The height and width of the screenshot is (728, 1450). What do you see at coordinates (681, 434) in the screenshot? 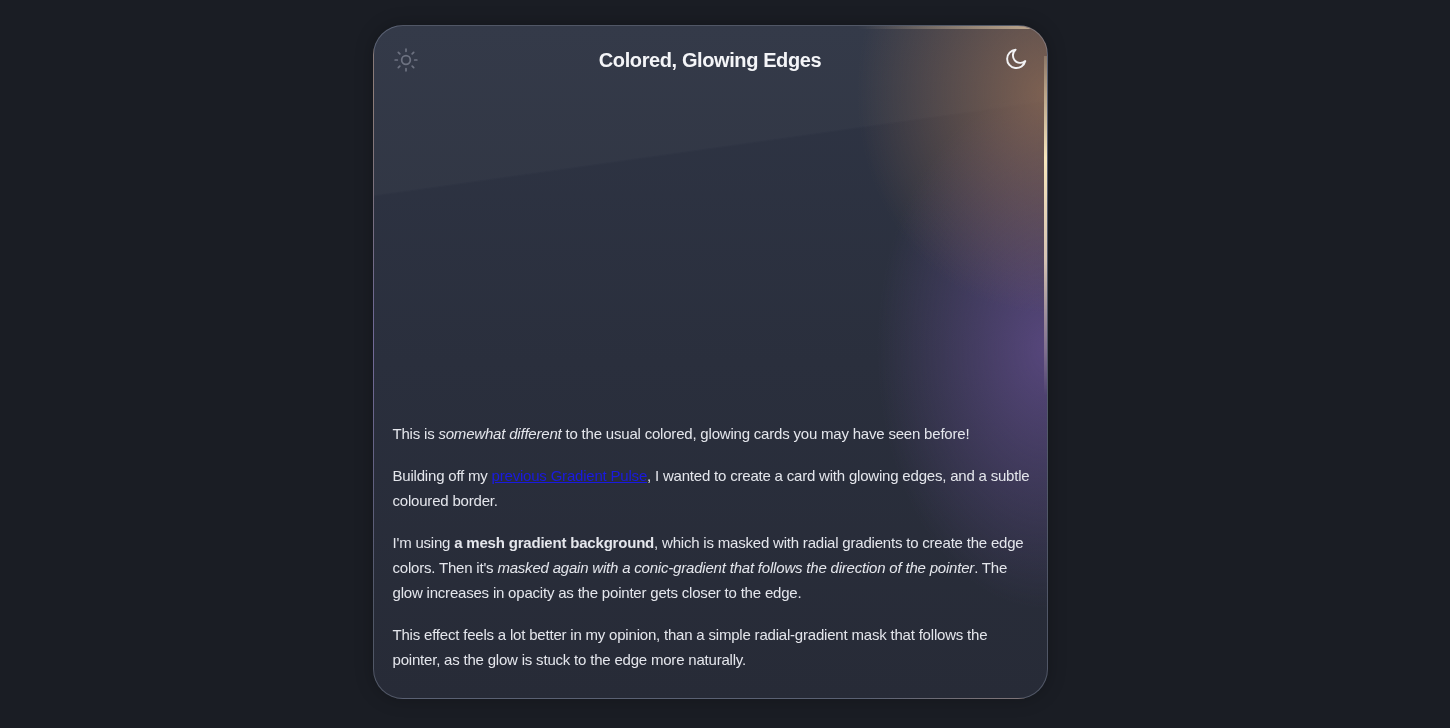
I see `paragraph: This is somewhat different to the usual colored, glowing cards you may have seen before!` at bounding box center [681, 434].